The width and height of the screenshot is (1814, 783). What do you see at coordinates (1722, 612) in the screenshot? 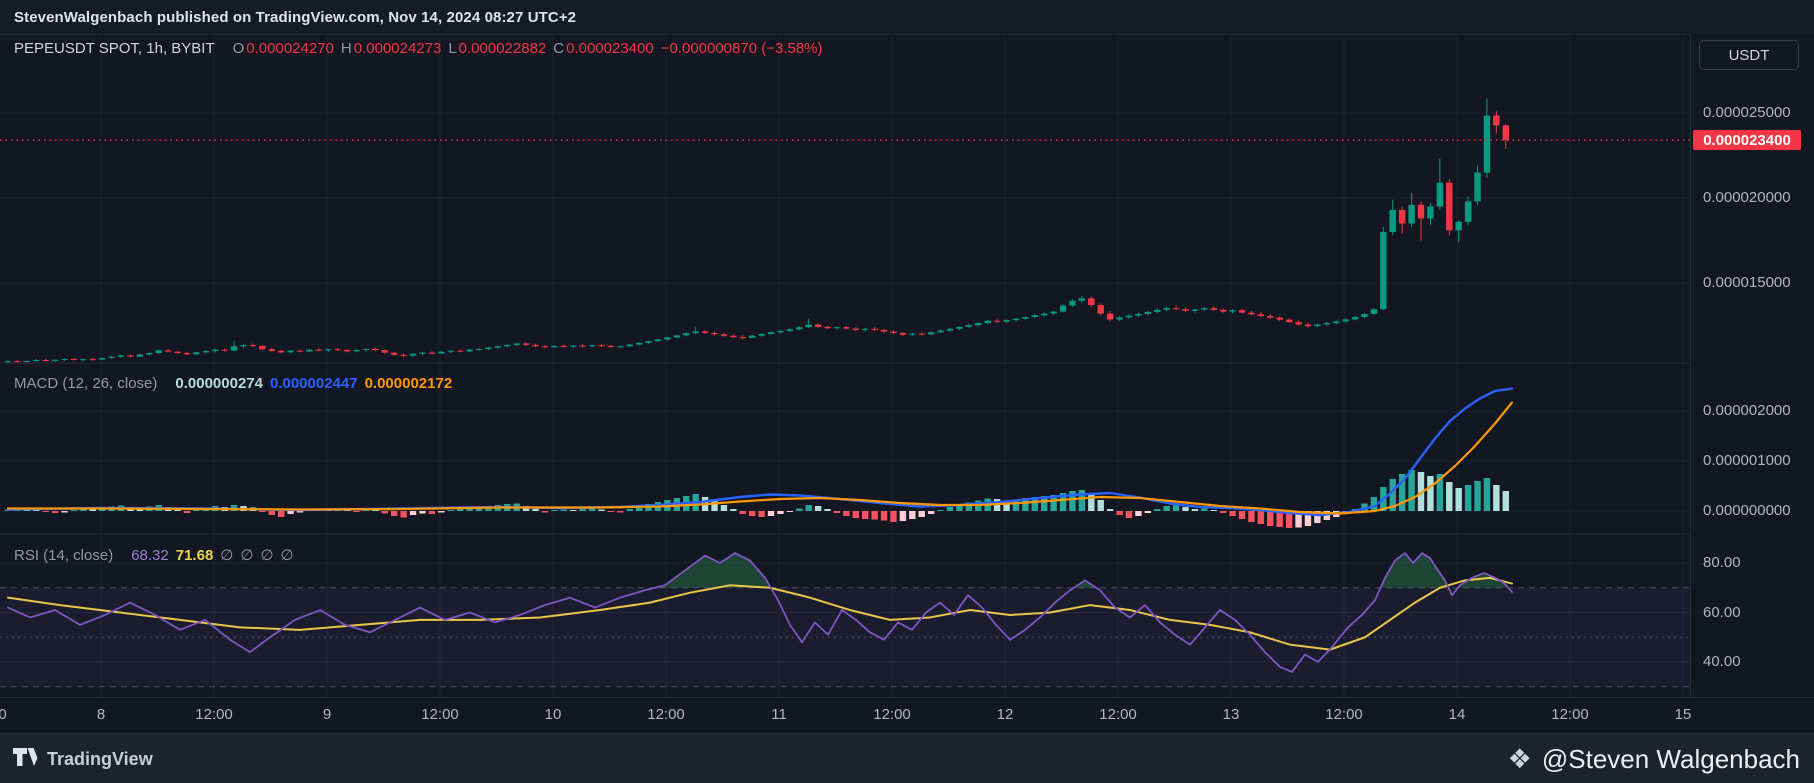
I see `axis-tick-label: 60.00` at bounding box center [1722, 612].